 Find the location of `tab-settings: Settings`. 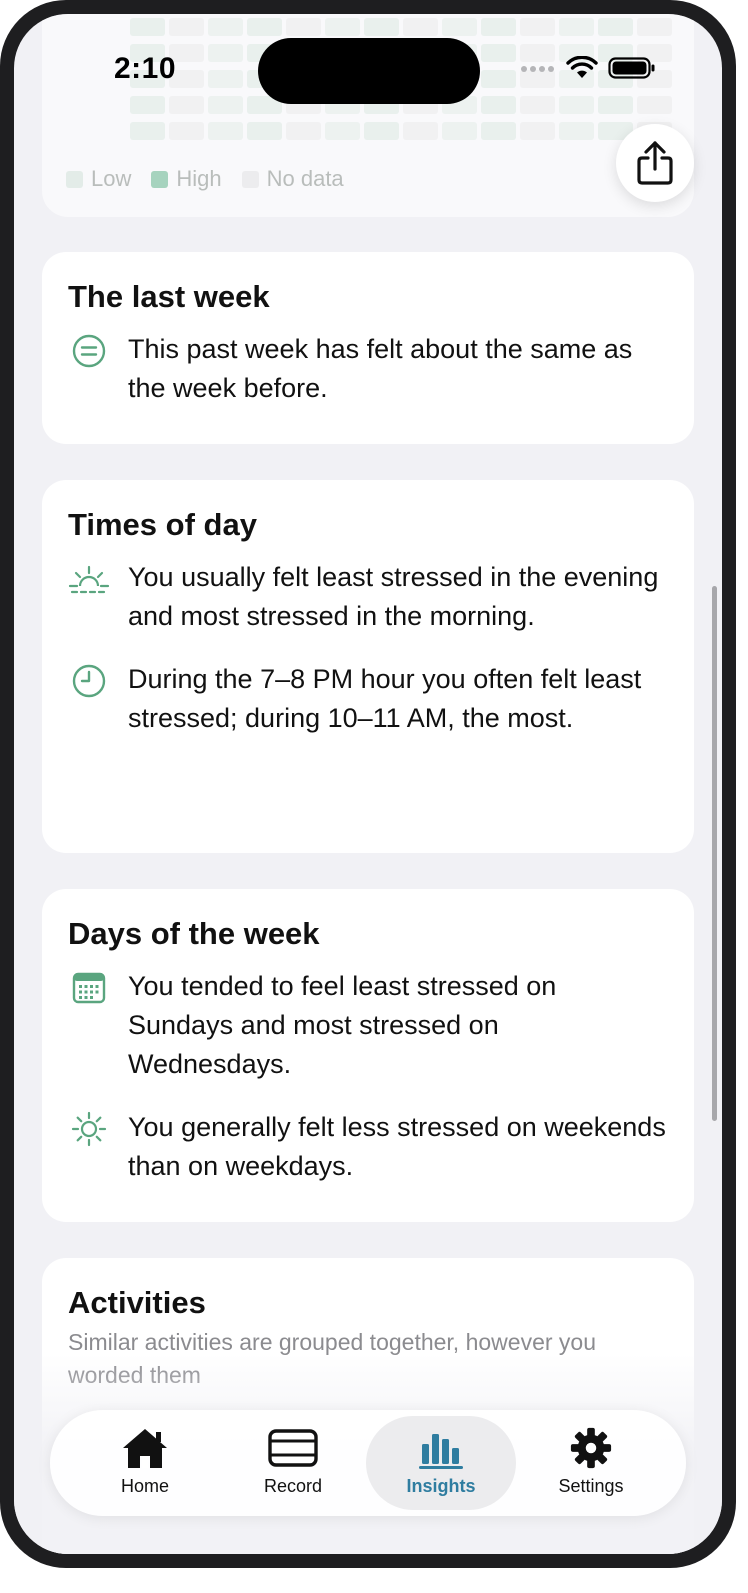

tab-settings: Settings is located at coordinates (591, 1463).